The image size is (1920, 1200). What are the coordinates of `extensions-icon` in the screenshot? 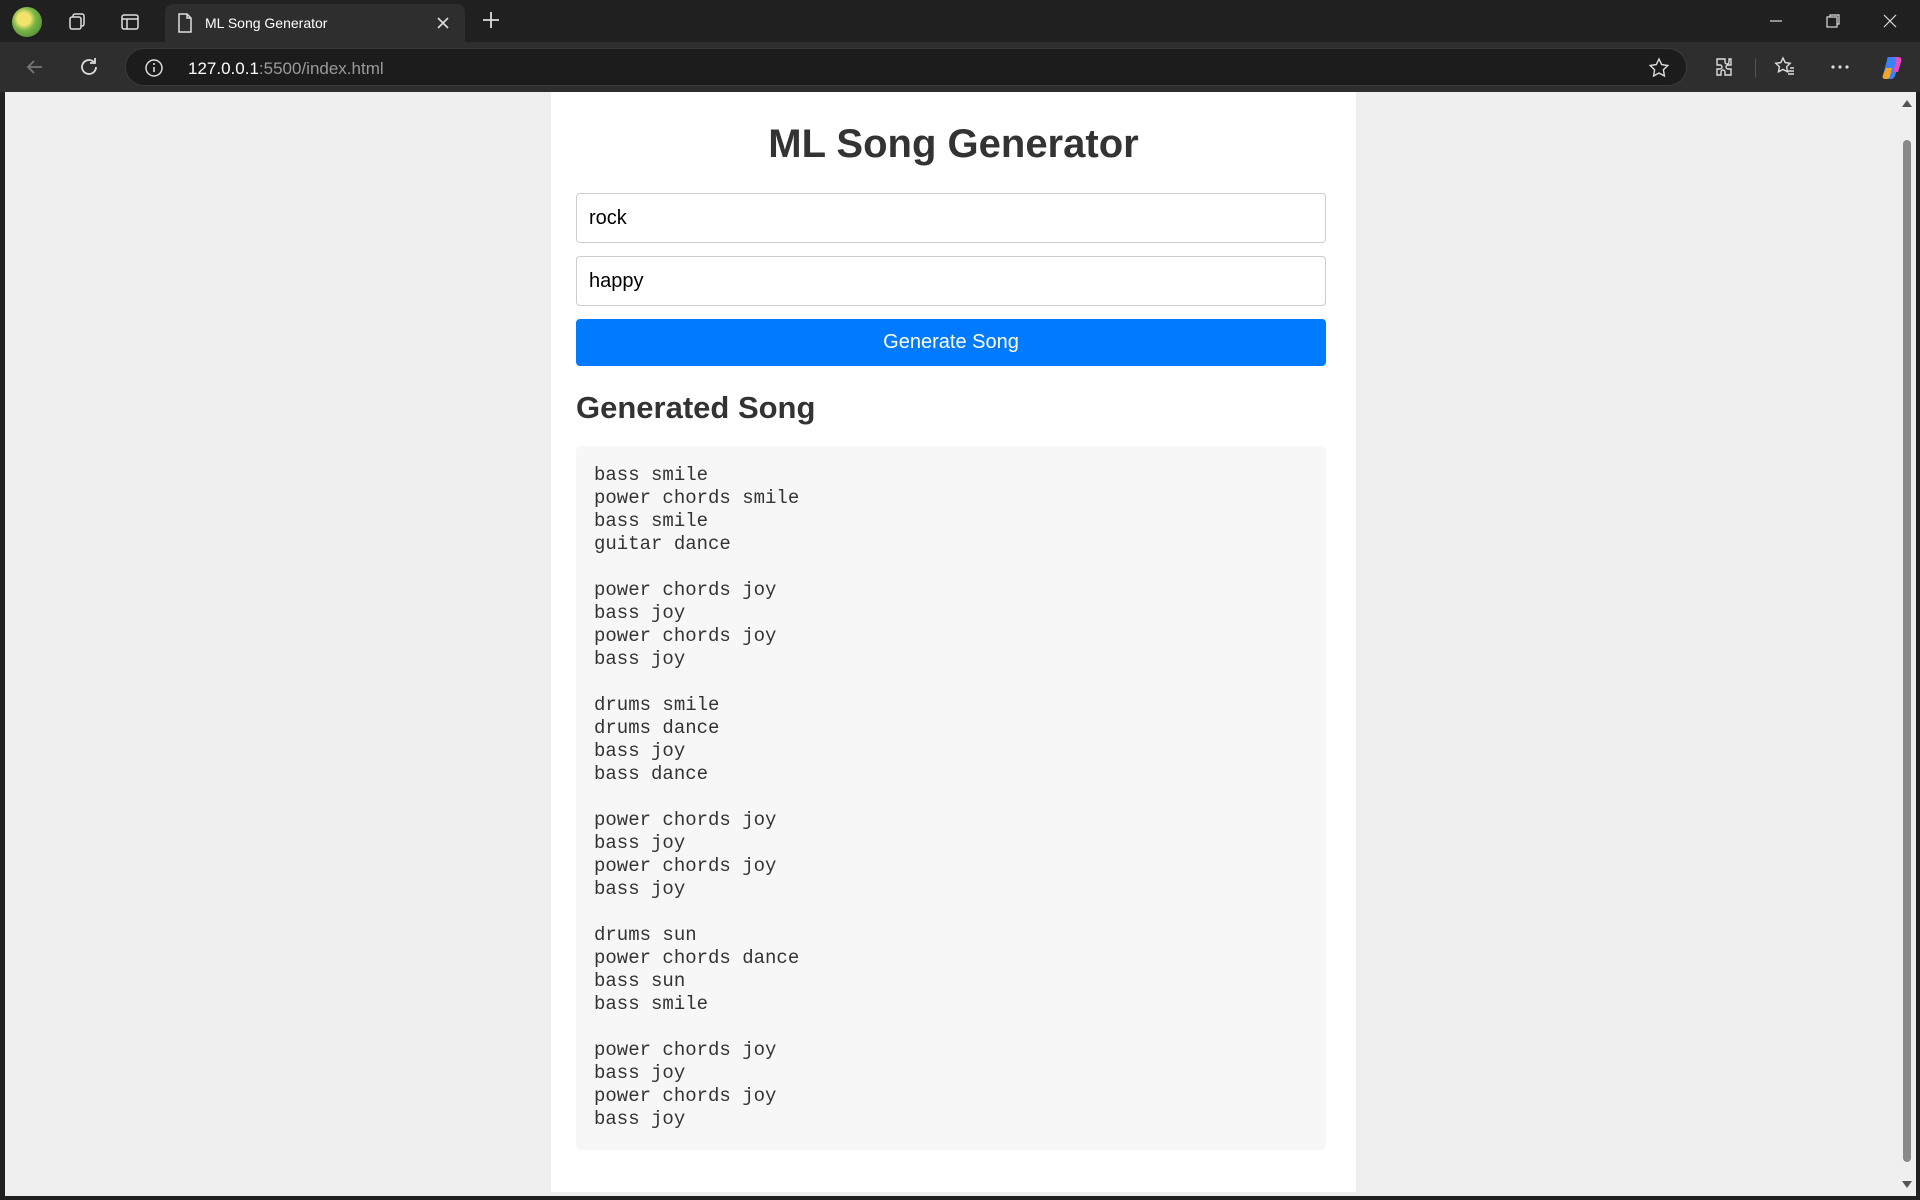 It's located at (1724, 67).